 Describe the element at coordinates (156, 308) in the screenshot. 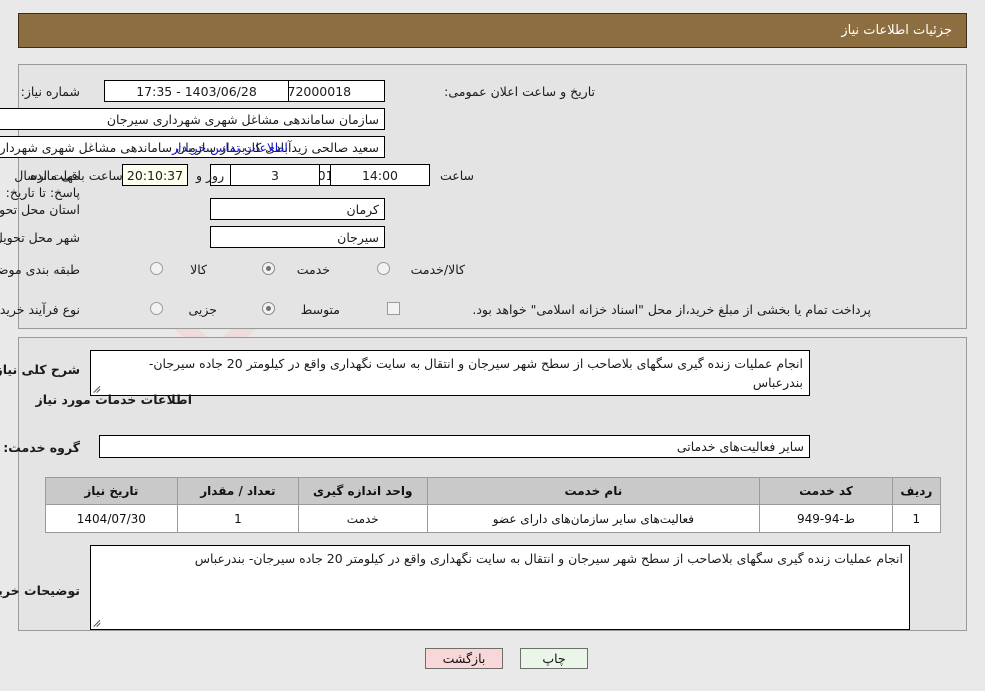

I see `radio-process-jozee` at that location.